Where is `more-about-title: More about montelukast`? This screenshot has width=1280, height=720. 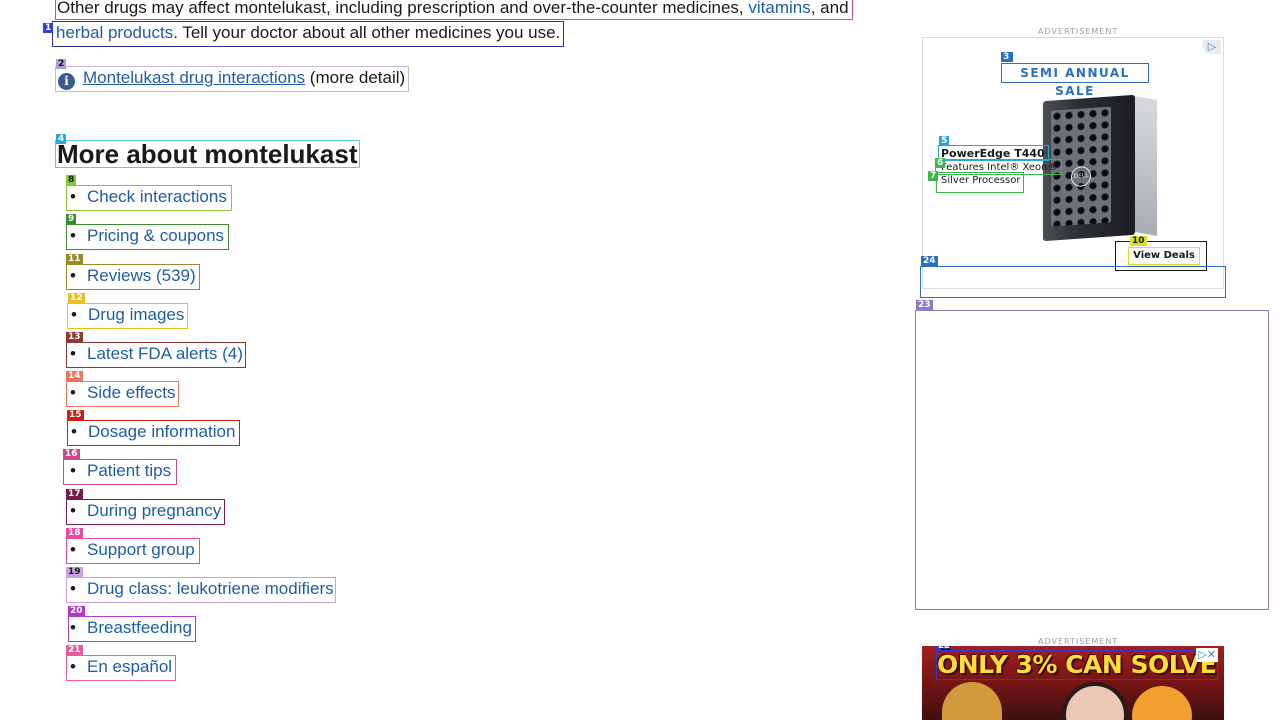 more-about-title: More about montelukast is located at coordinates (207, 154).